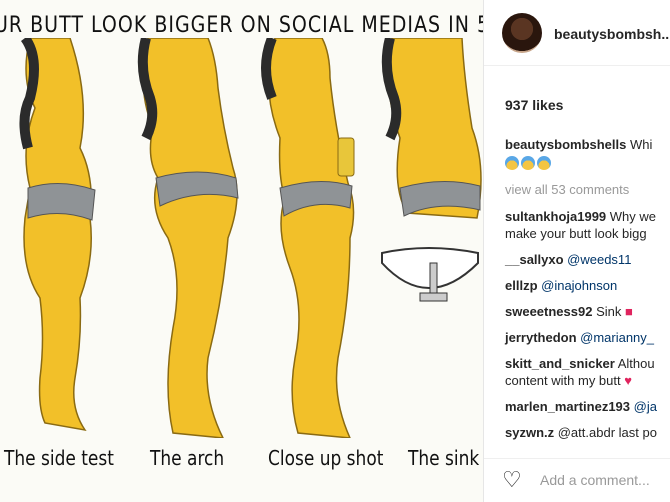  What do you see at coordinates (587, 154) in the screenshot?
I see `comment-list: beautysbombshells Whi` at bounding box center [587, 154].